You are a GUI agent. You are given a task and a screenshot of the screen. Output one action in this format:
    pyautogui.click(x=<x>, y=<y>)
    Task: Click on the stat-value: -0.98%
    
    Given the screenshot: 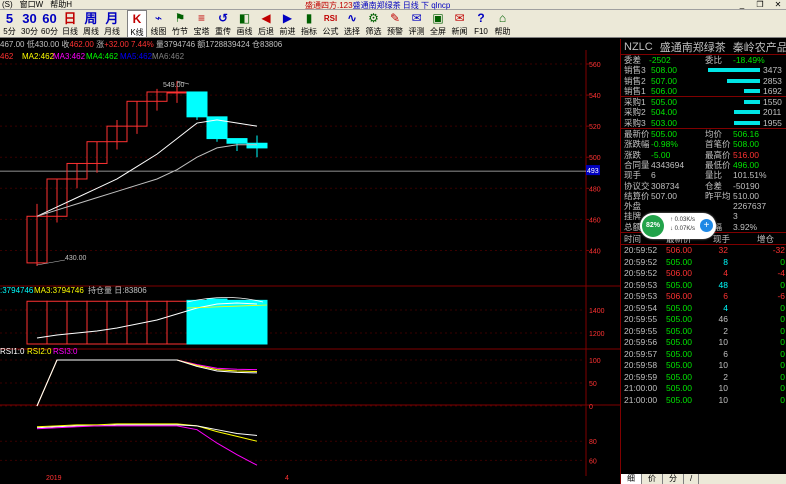 What is the action you would take?
    pyautogui.click(x=664, y=144)
    